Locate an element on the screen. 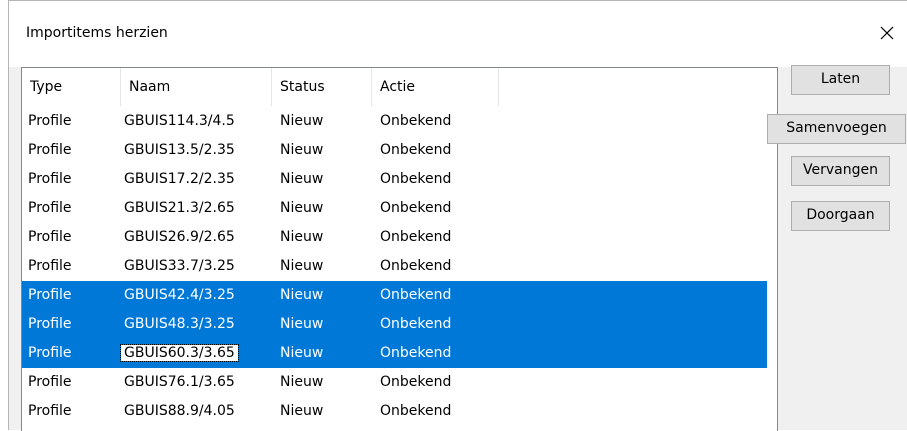 The image size is (907, 431). column-header-action: Actie is located at coordinates (435, 87).